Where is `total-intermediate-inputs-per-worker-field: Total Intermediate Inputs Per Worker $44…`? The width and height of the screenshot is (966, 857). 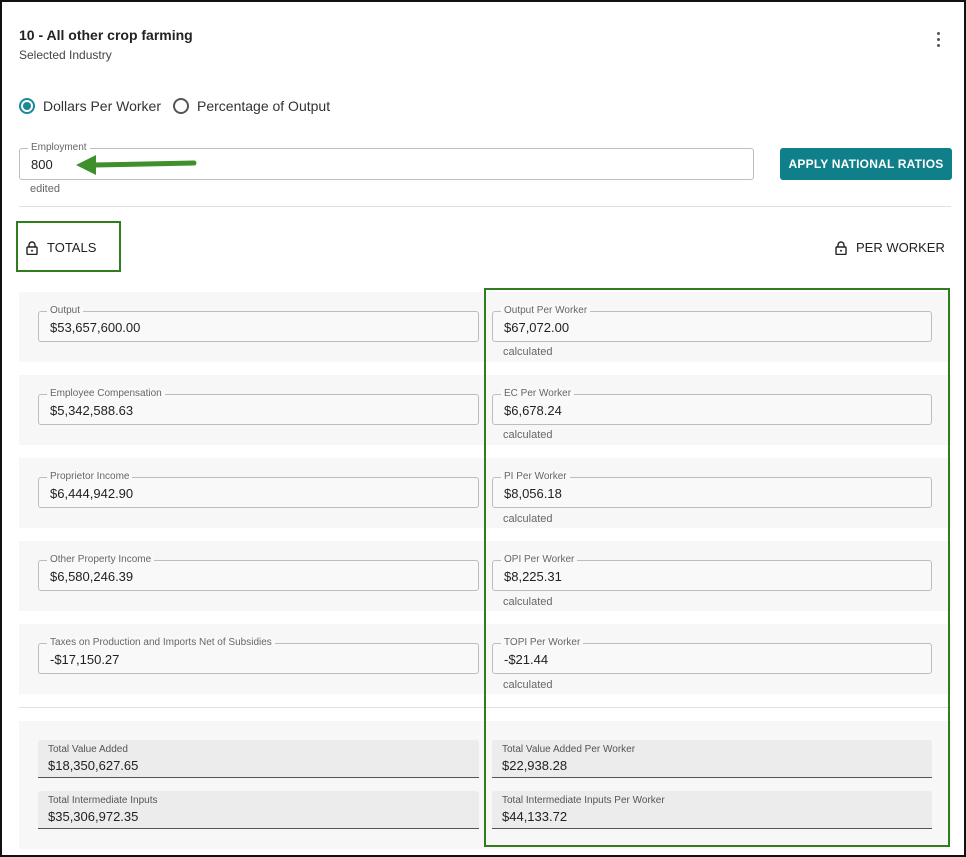
total-intermediate-inputs-per-worker-field: Total Intermediate Inputs Per Worker $44… is located at coordinates (712, 810).